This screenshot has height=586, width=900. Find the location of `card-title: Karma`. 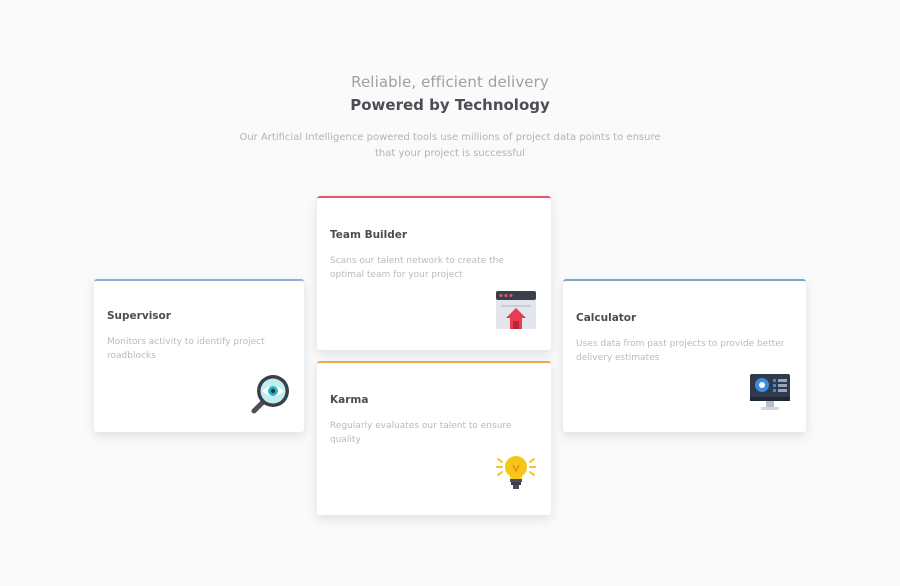

card-title: Karma is located at coordinates (349, 400).